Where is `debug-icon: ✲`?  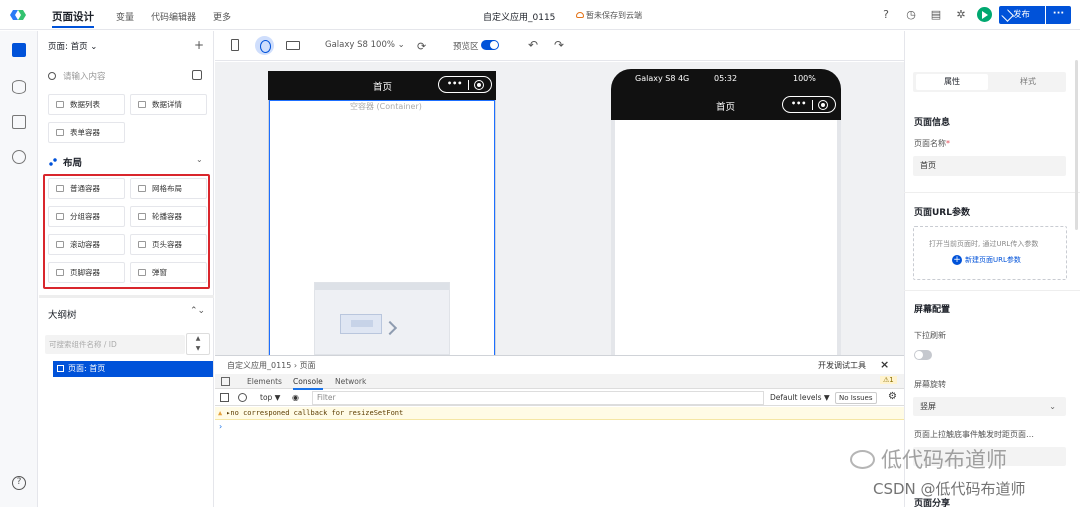
debug-icon: ✲ is located at coordinates (961, 15).